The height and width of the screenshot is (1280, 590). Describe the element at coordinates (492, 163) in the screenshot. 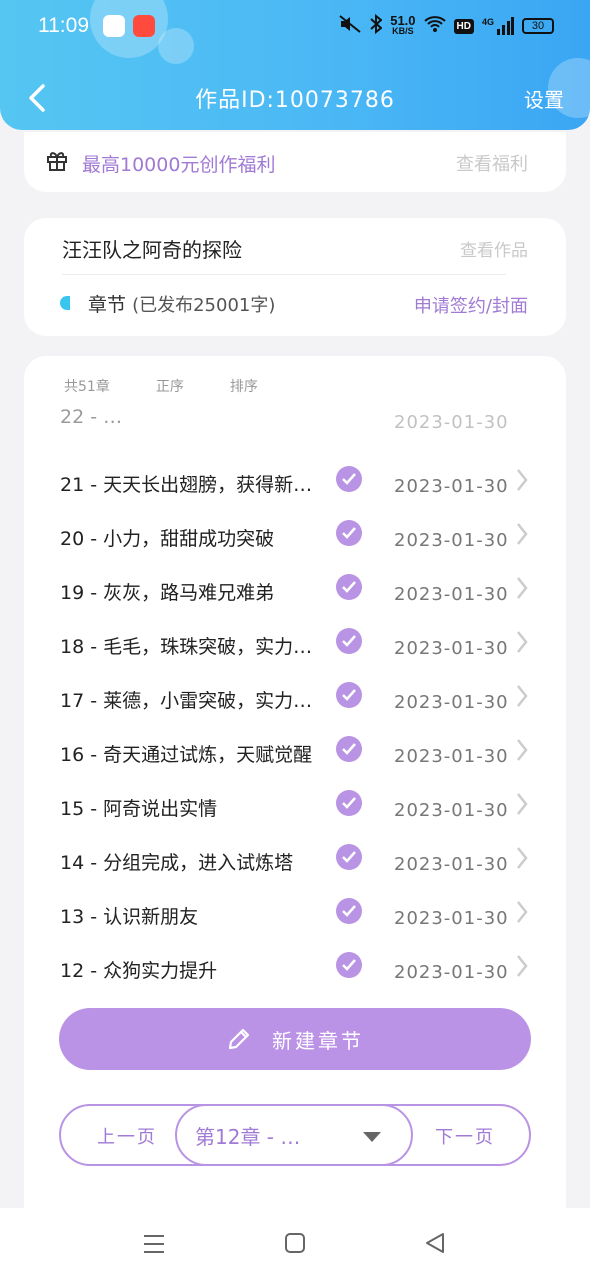

I see `view-welfare-link: 查看福利` at that location.